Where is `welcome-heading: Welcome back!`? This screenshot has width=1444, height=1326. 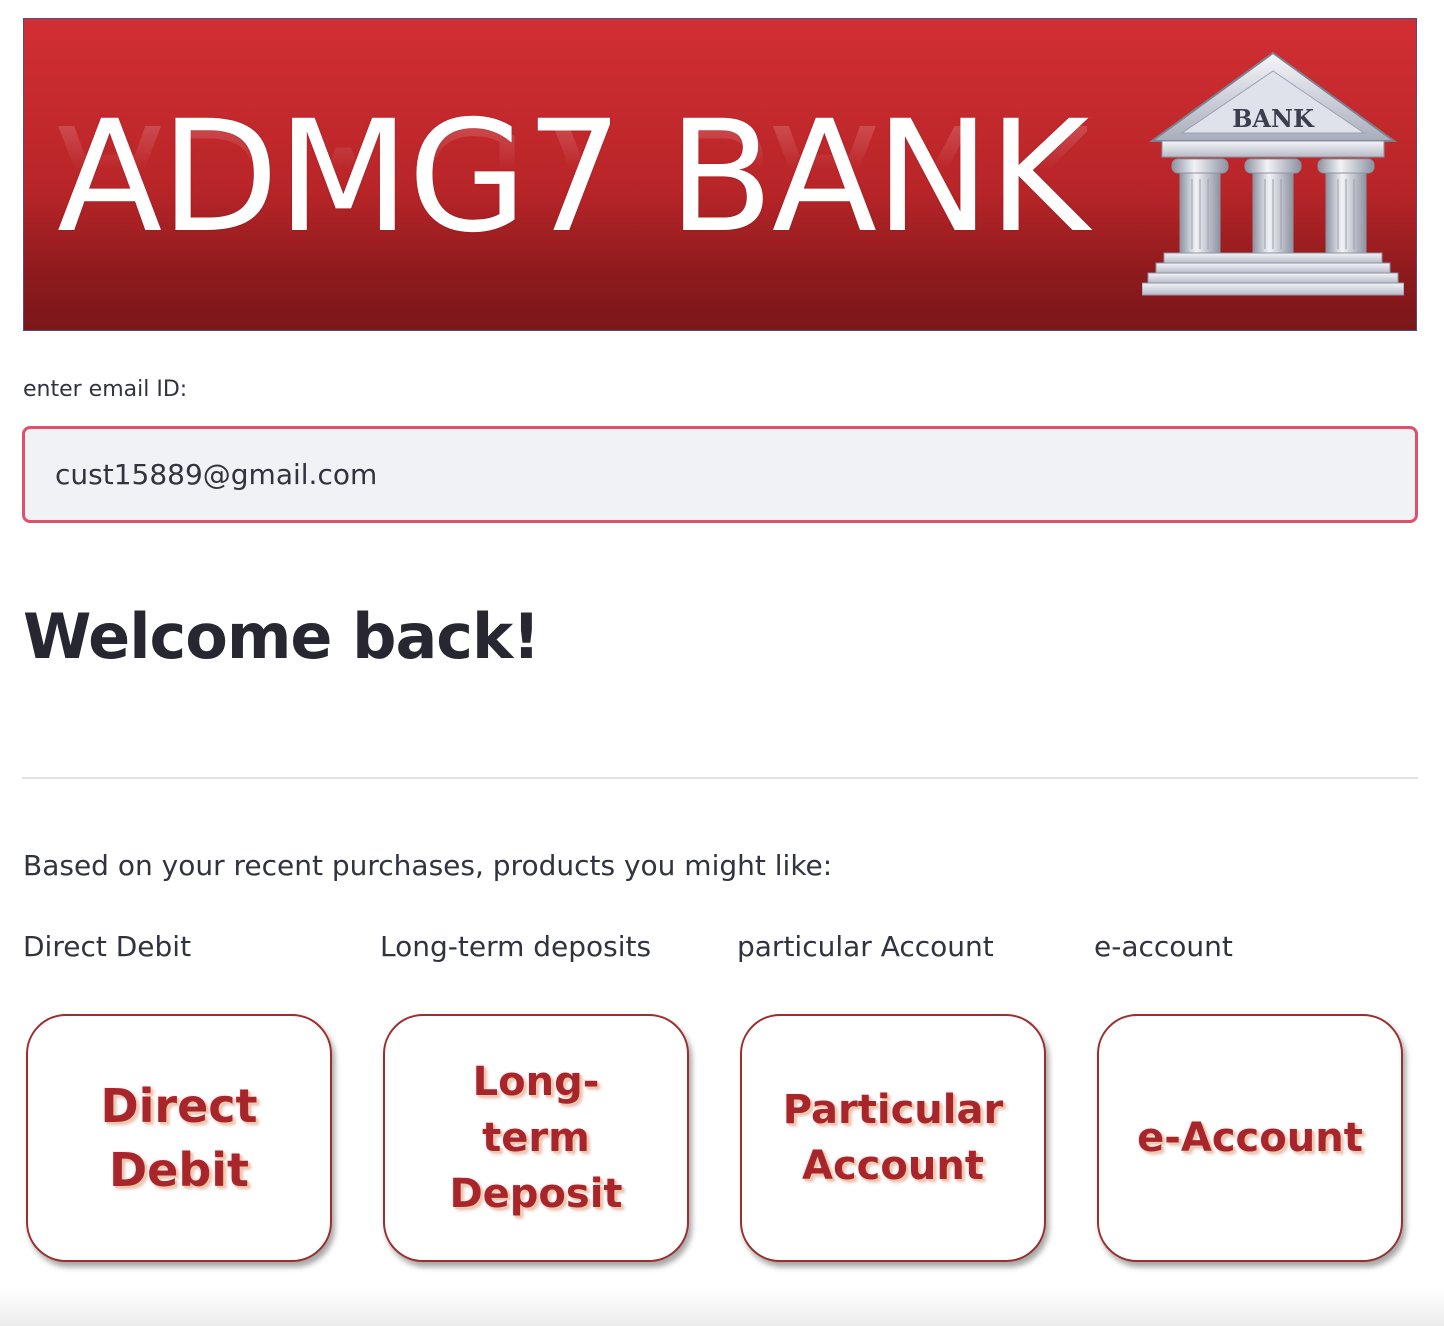 welcome-heading: Welcome back! is located at coordinates (282, 636).